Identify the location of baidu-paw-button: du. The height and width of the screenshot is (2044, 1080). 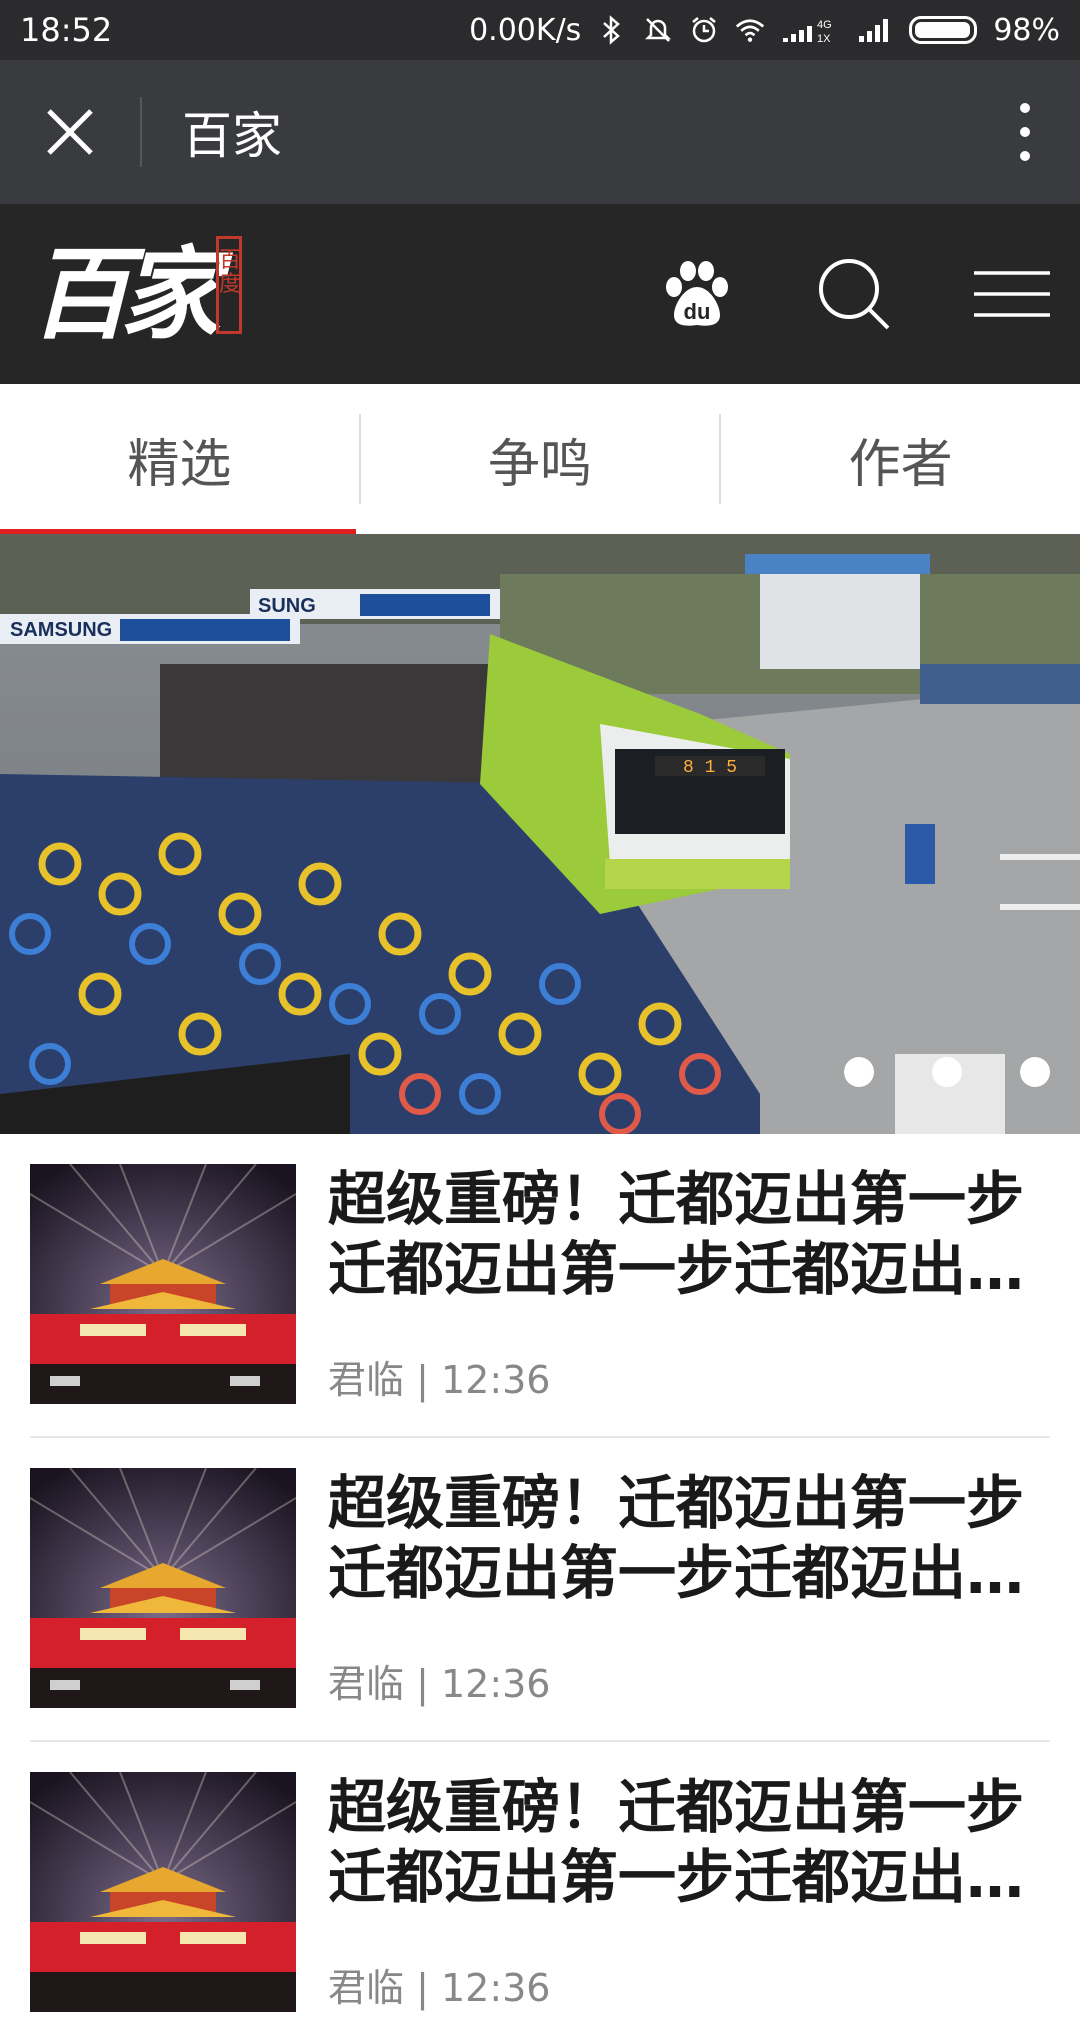
(697, 294).